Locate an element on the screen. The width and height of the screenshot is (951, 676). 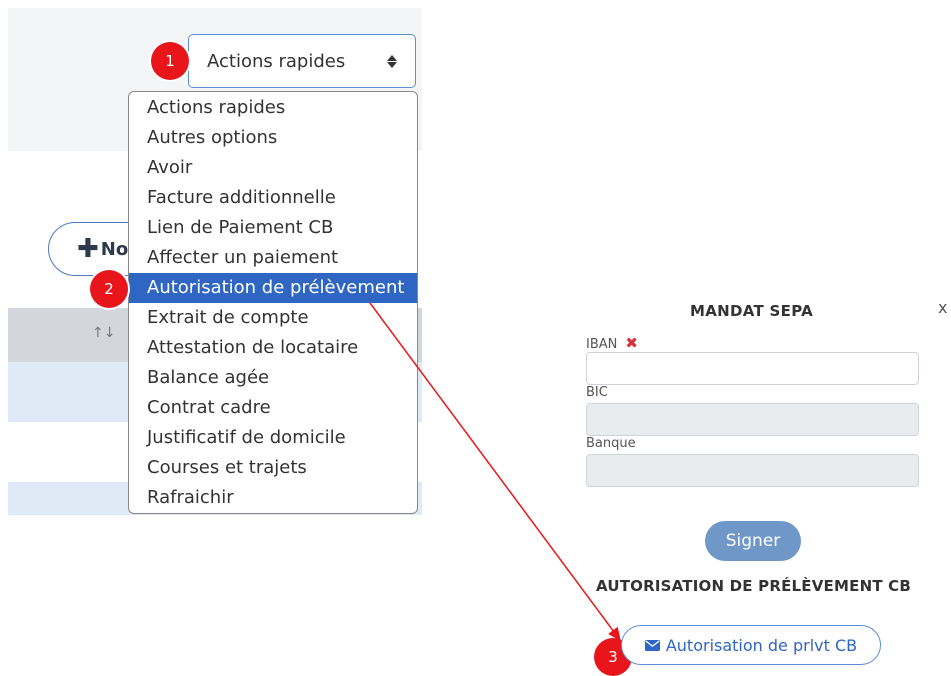
option-attestation-de-locataire: Attestation de locataire is located at coordinates (273, 348).